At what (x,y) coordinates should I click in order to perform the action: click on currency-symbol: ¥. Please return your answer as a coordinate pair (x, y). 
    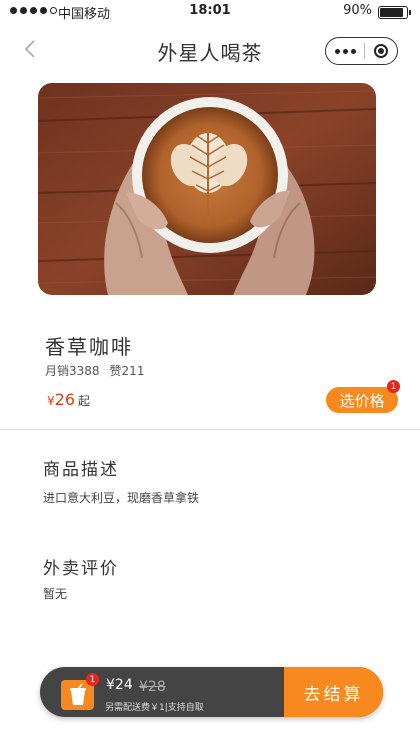
    Looking at the image, I should click on (51, 401).